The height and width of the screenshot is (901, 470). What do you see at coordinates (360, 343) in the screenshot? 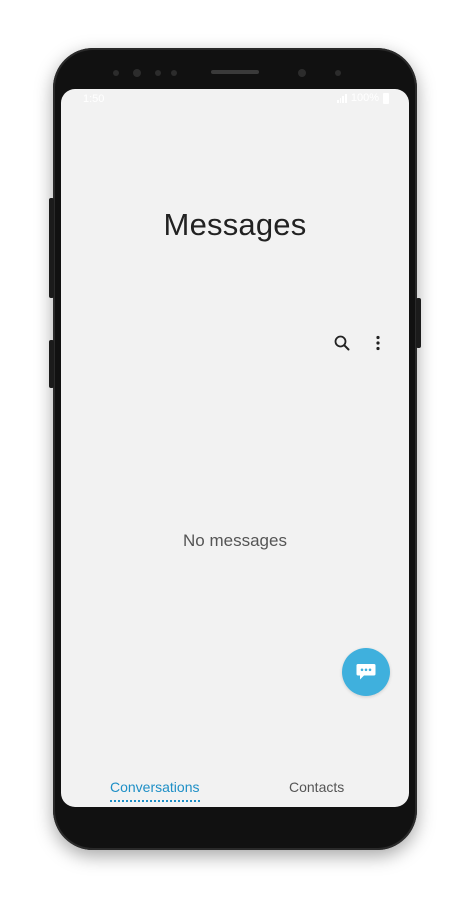
I see `action-bar` at bounding box center [360, 343].